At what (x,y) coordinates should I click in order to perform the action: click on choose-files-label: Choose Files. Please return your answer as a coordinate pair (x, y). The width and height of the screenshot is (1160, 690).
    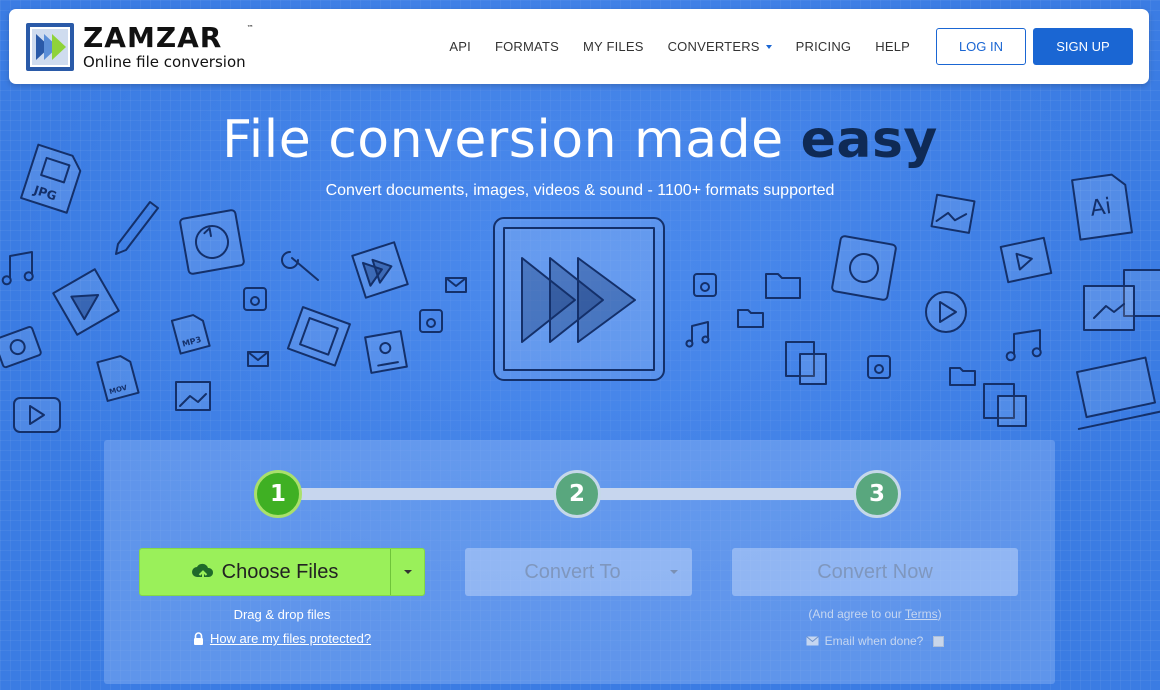
    Looking at the image, I should click on (280, 571).